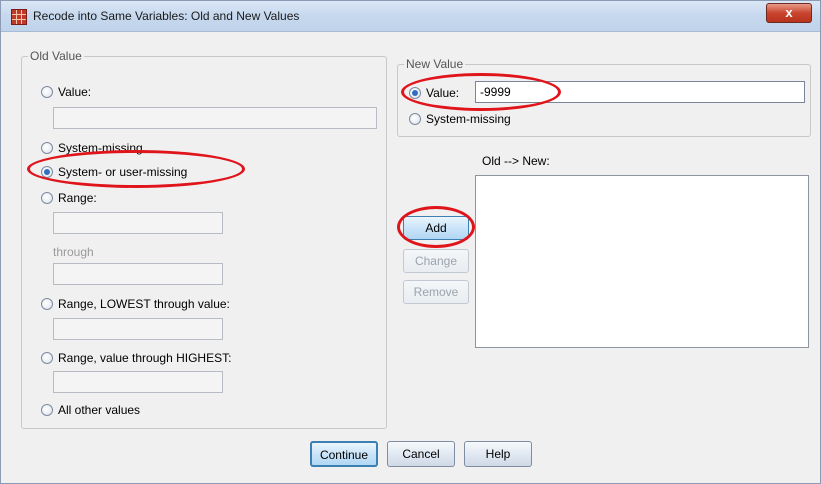  I want to click on new-value-input: -9999, so click(640, 92).